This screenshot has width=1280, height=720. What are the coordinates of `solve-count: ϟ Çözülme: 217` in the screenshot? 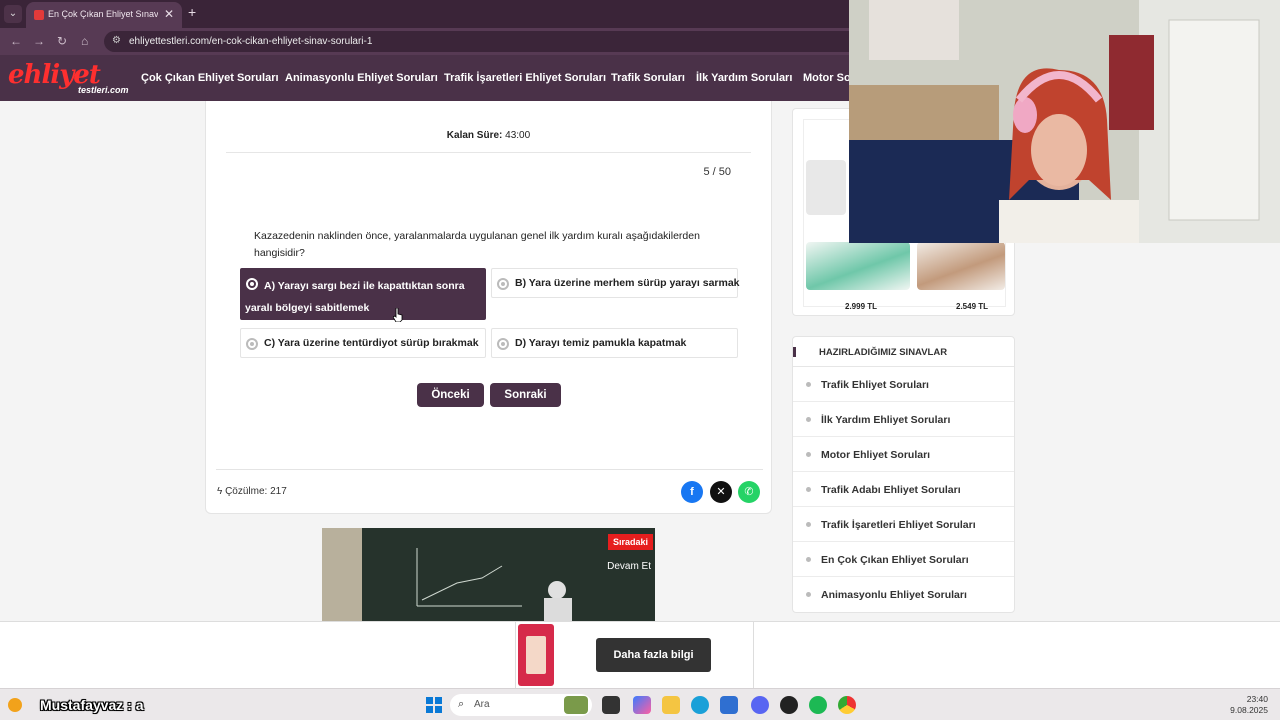 It's located at (252, 491).